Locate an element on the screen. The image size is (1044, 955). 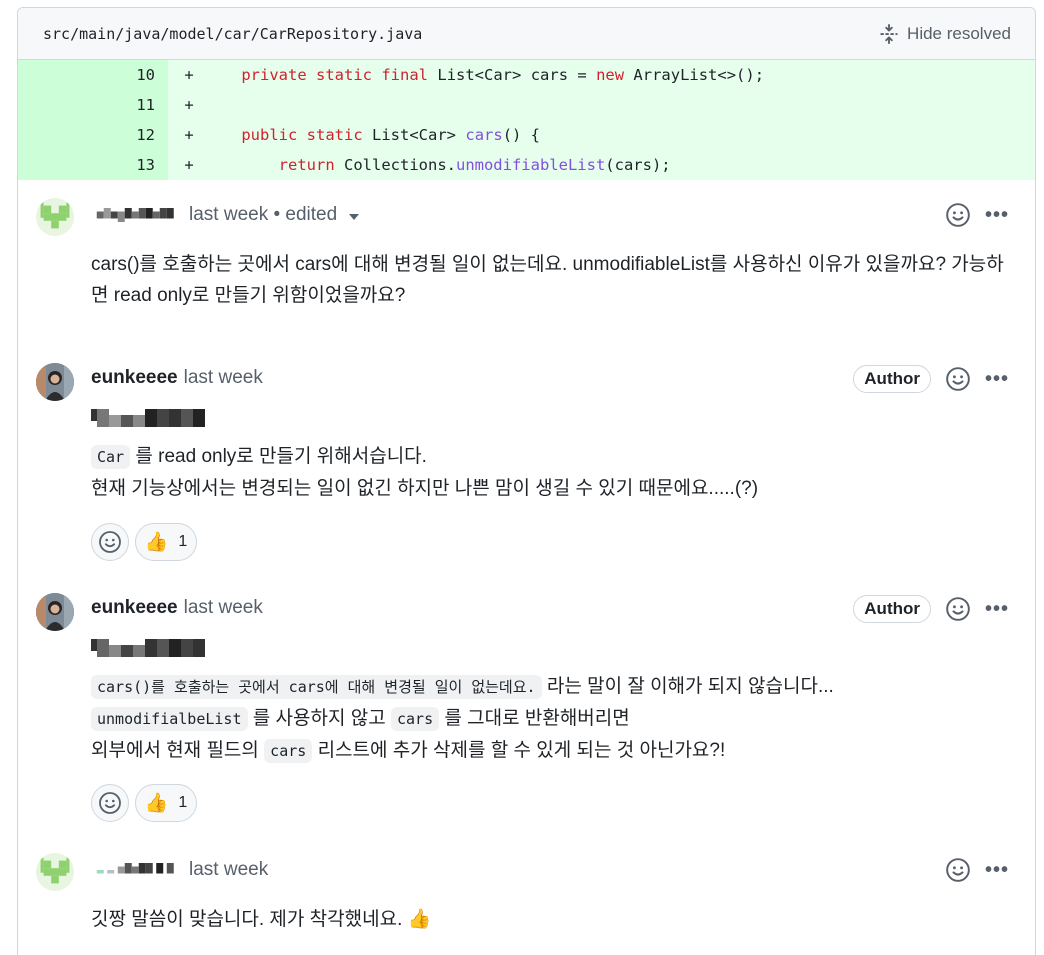
line-number: 12 is located at coordinates (93, 135).